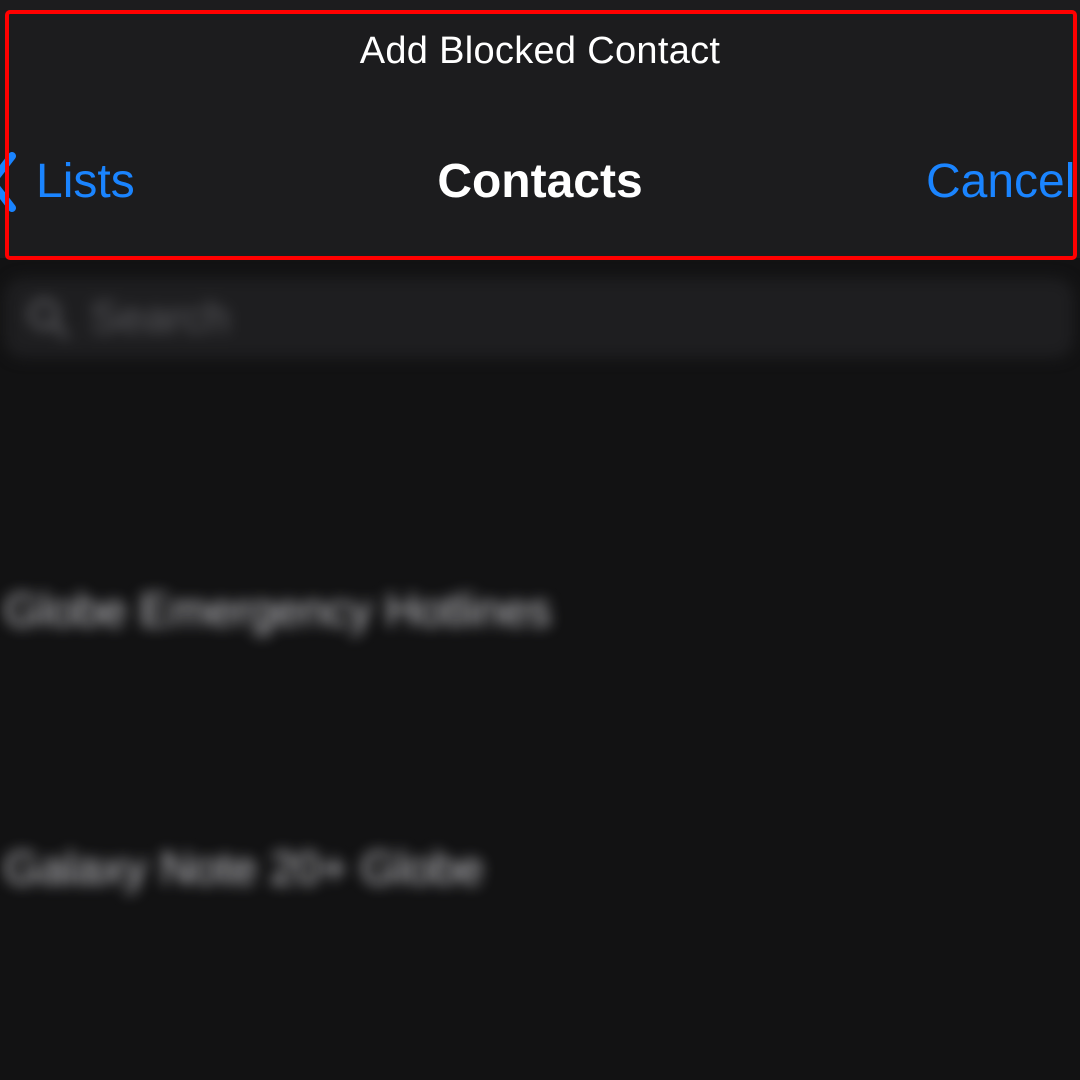 This screenshot has height=1080, width=1080. I want to click on navigation-bar: Lists Contacts Cancel, so click(540, 182).